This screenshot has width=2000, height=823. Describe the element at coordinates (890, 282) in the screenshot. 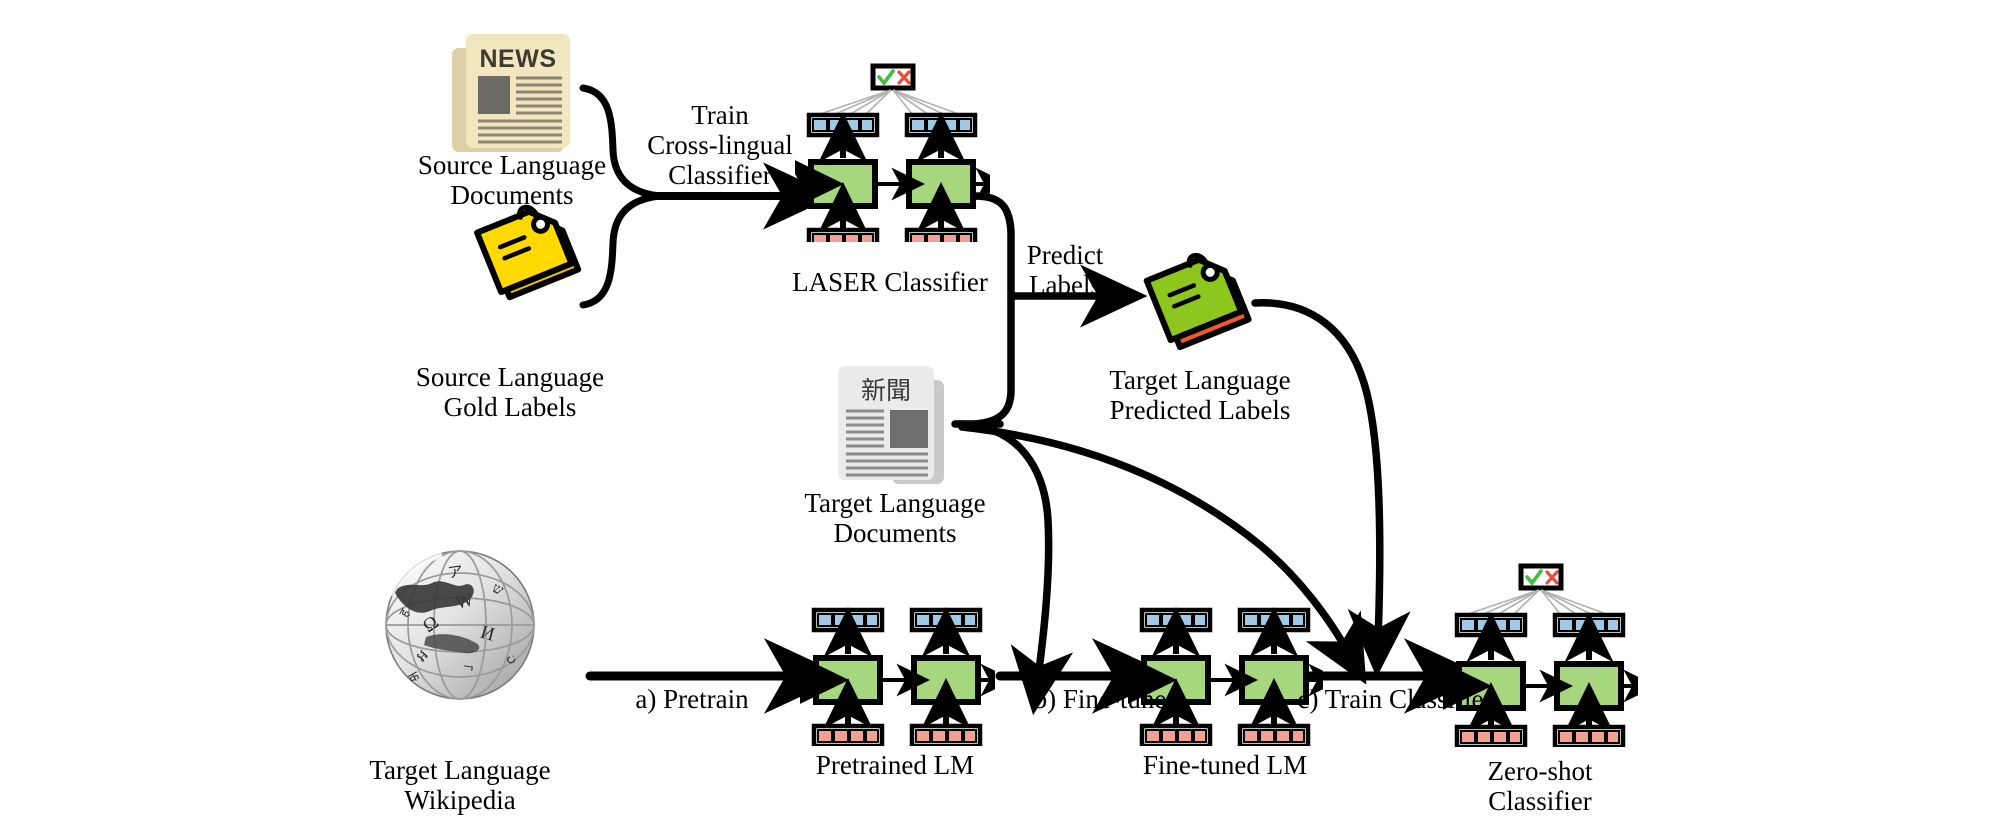

I see `caption-laser-classifier: LASER Classifier` at that location.